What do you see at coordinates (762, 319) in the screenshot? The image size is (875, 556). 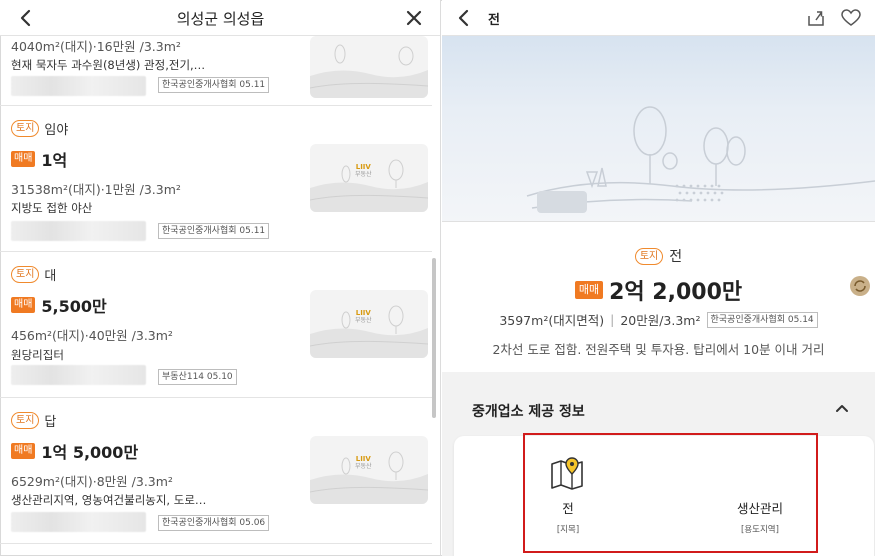 I see `detail-agency: 한국공인중개사협회 05.14` at bounding box center [762, 319].